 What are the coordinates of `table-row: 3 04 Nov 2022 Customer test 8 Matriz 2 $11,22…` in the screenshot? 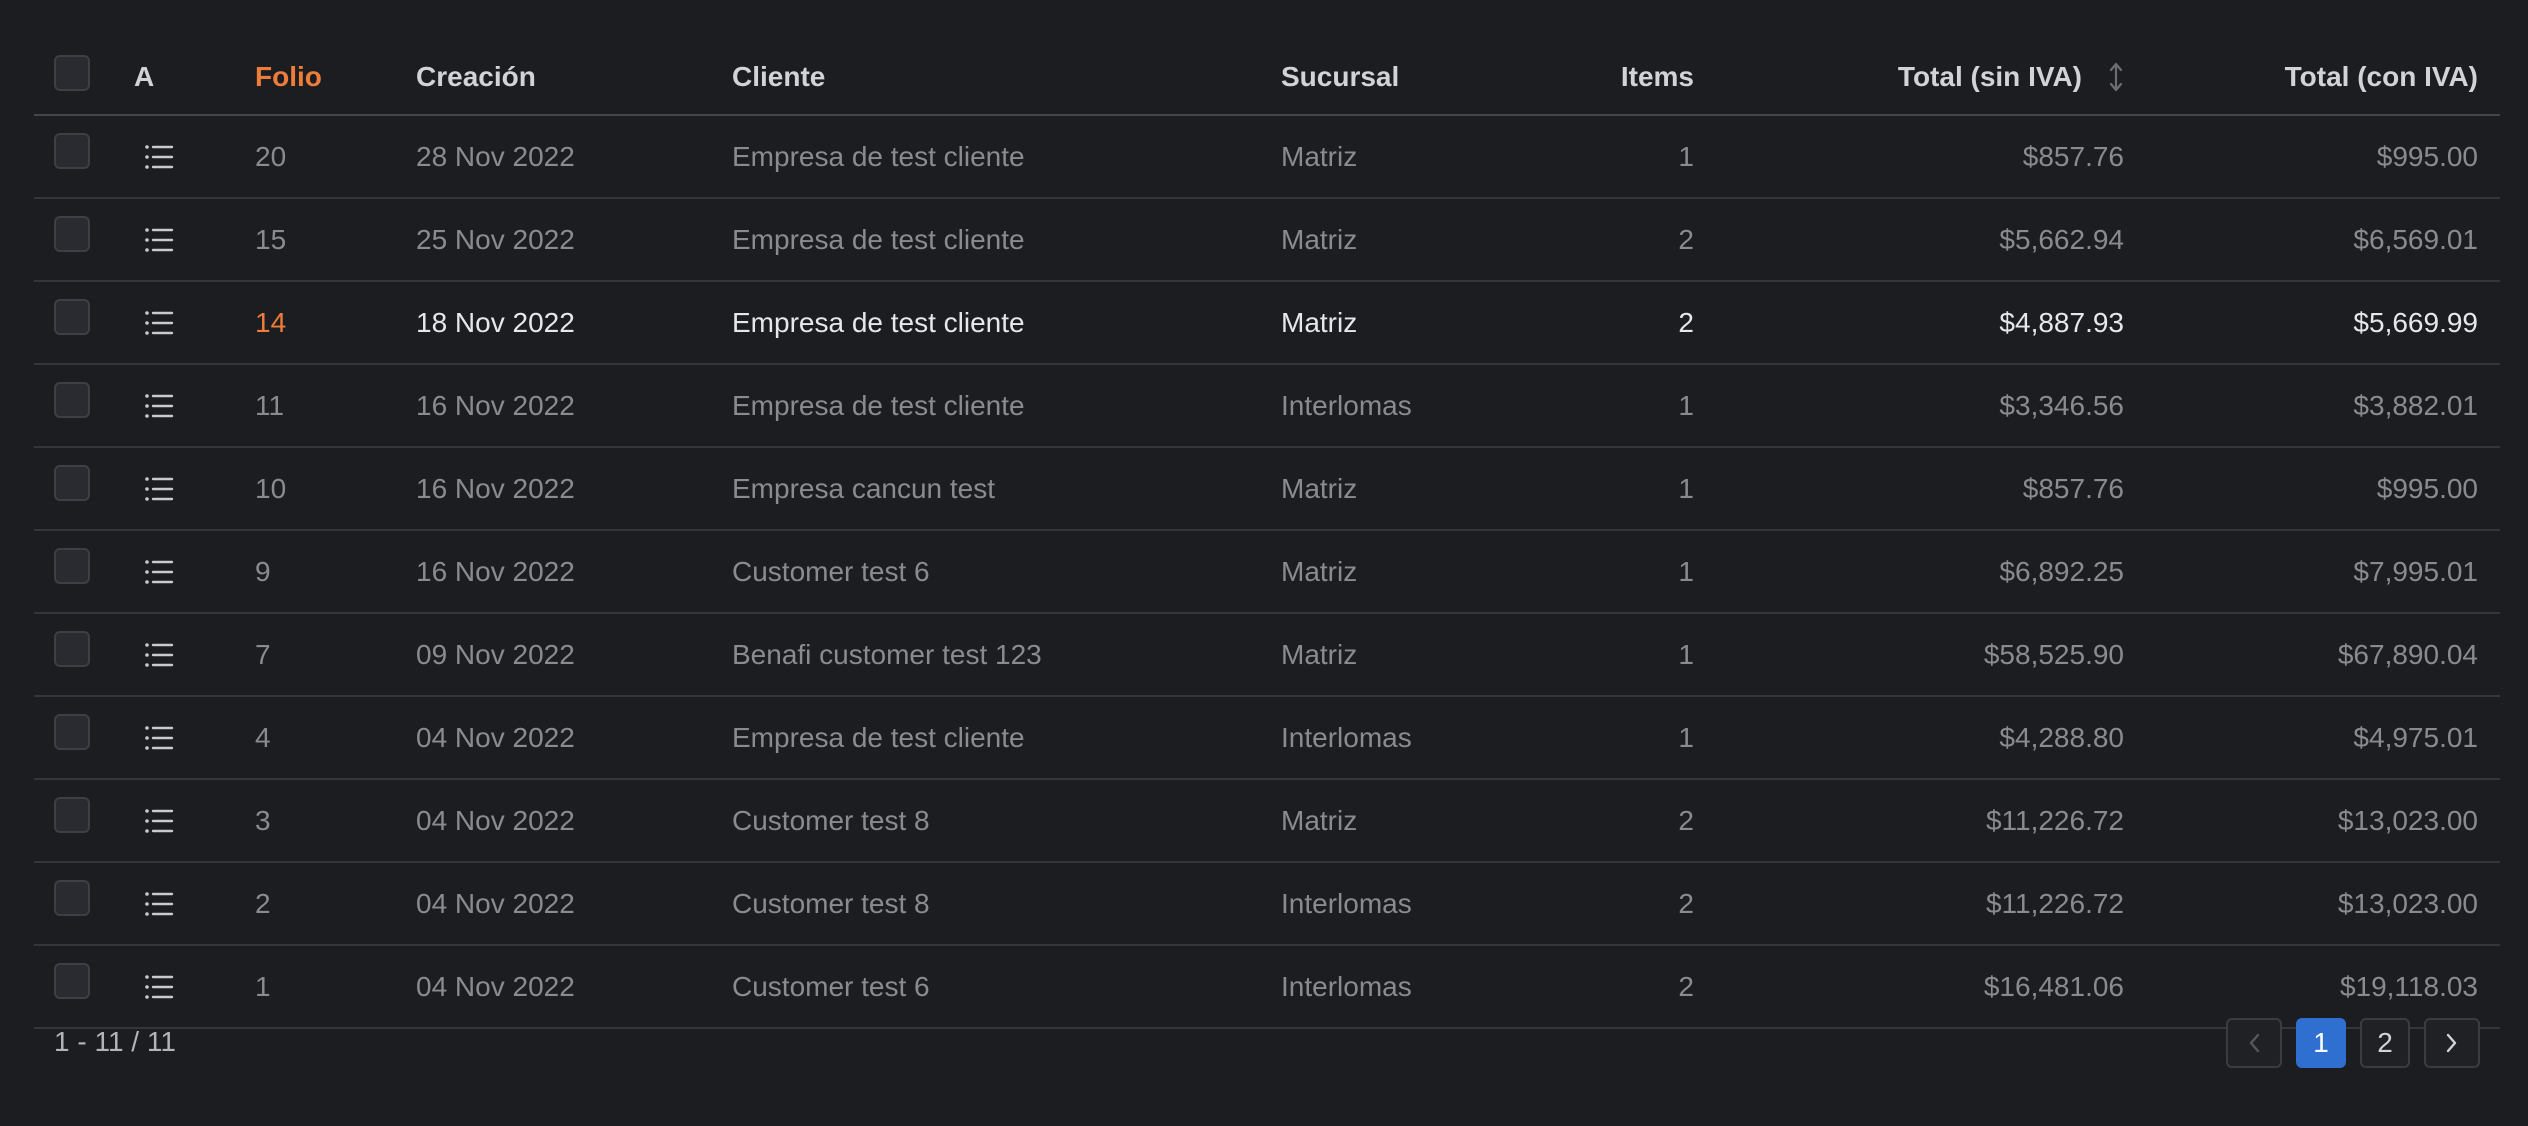 It's located at (1267, 821).